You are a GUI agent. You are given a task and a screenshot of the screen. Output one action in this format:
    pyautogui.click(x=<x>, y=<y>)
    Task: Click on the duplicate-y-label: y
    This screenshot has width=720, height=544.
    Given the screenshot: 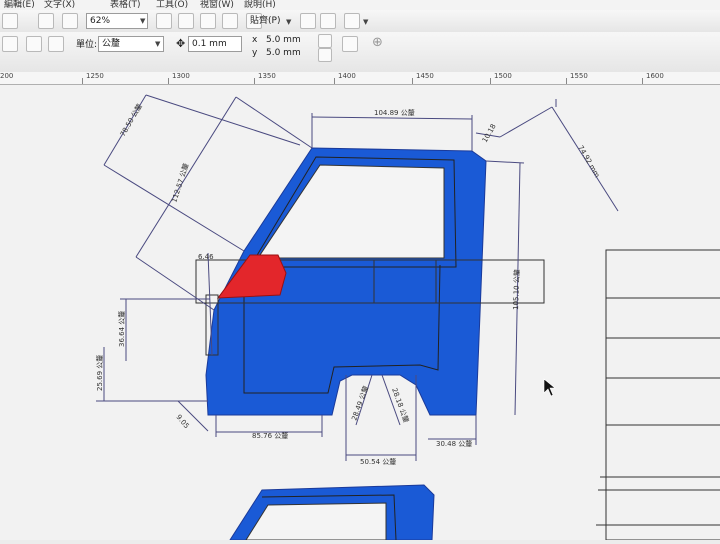 What is the action you would take?
    pyautogui.click(x=255, y=53)
    